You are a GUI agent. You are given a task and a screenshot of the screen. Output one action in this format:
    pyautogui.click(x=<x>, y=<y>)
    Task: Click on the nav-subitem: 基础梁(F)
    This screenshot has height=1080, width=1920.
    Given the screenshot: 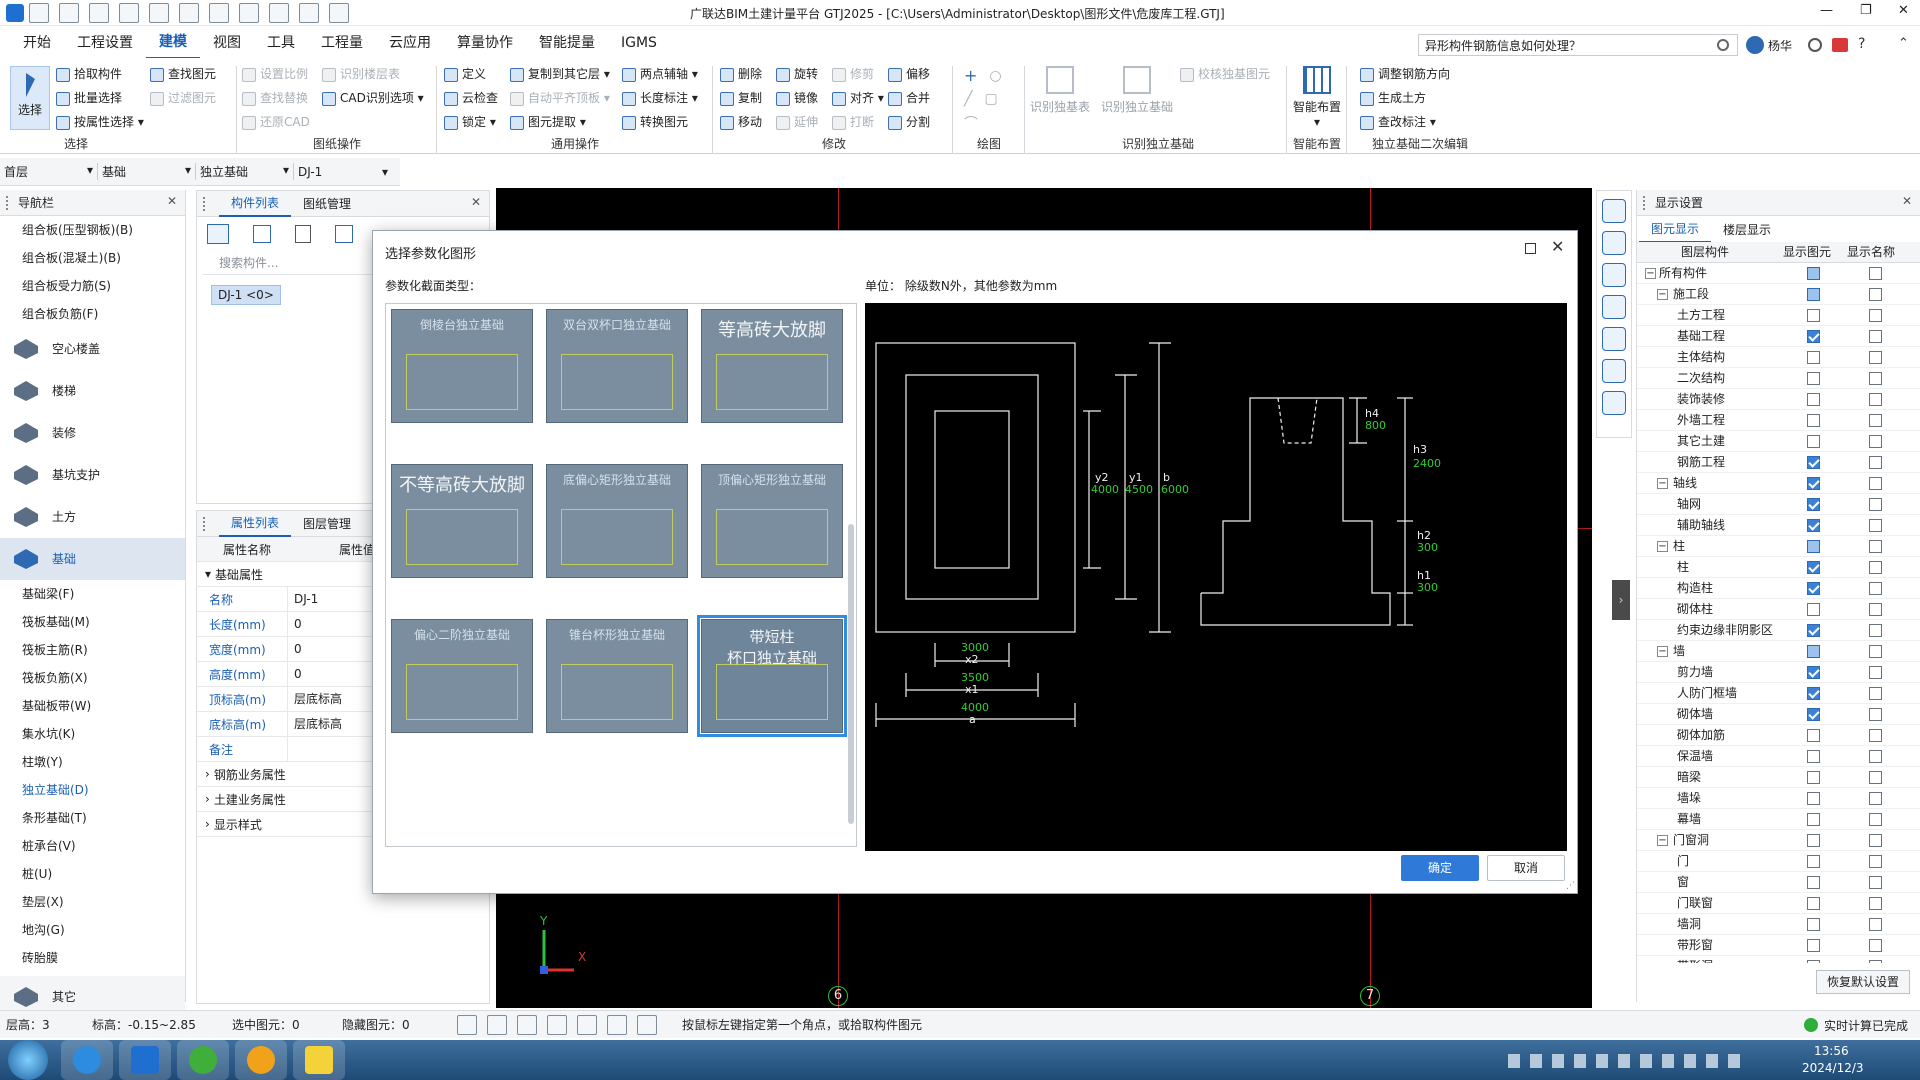 What is the action you would take?
    pyautogui.click(x=92, y=594)
    